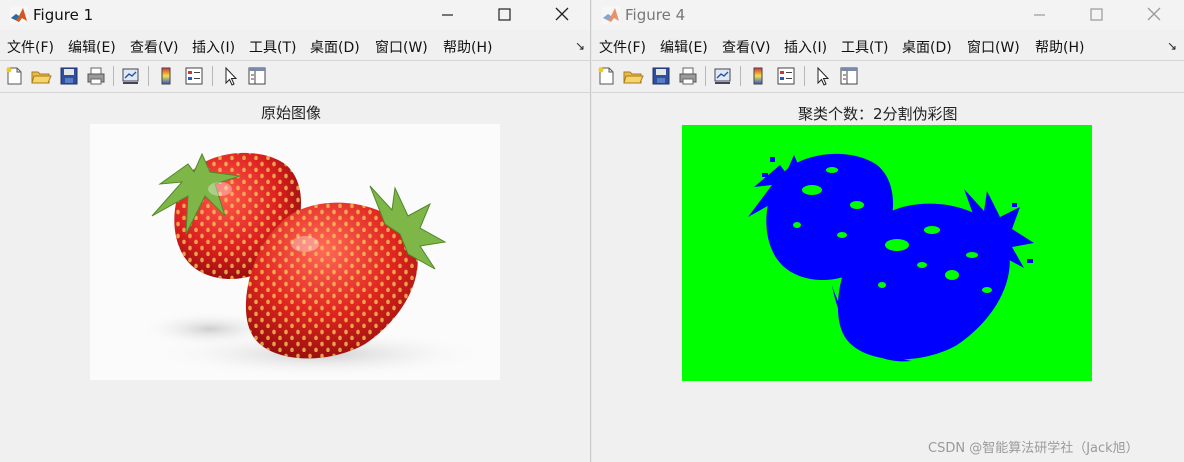 This screenshot has width=1184, height=462. What do you see at coordinates (655, 15) in the screenshot?
I see `window-title: Figure 4` at bounding box center [655, 15].